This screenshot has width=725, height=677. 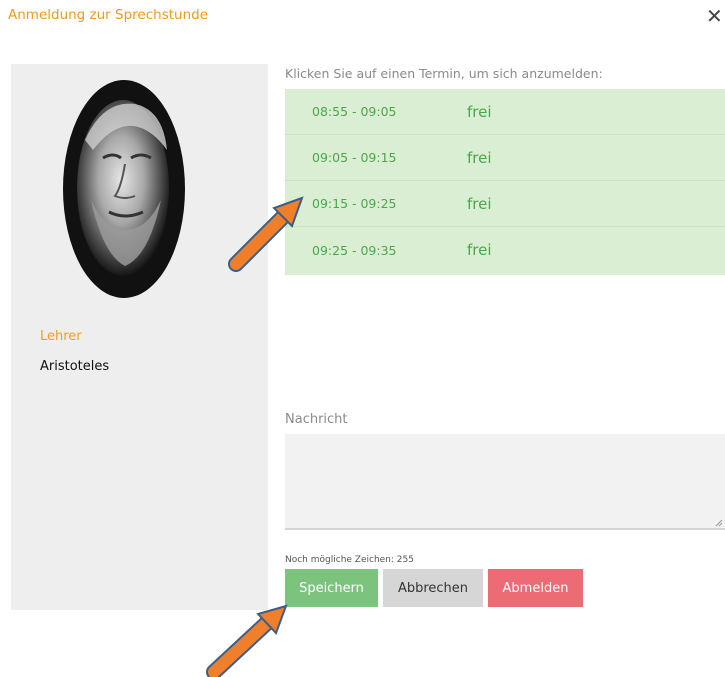 What do you see at coordinates (331, 588) in the screenshot?
I see `save-button: Speichern` at bounding box center [331, 588].